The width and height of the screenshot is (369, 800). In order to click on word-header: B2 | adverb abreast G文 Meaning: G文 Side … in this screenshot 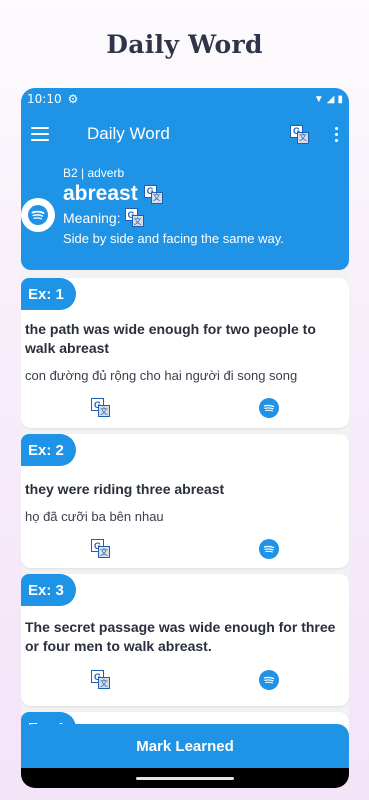, I will do `click(185, 214)`.